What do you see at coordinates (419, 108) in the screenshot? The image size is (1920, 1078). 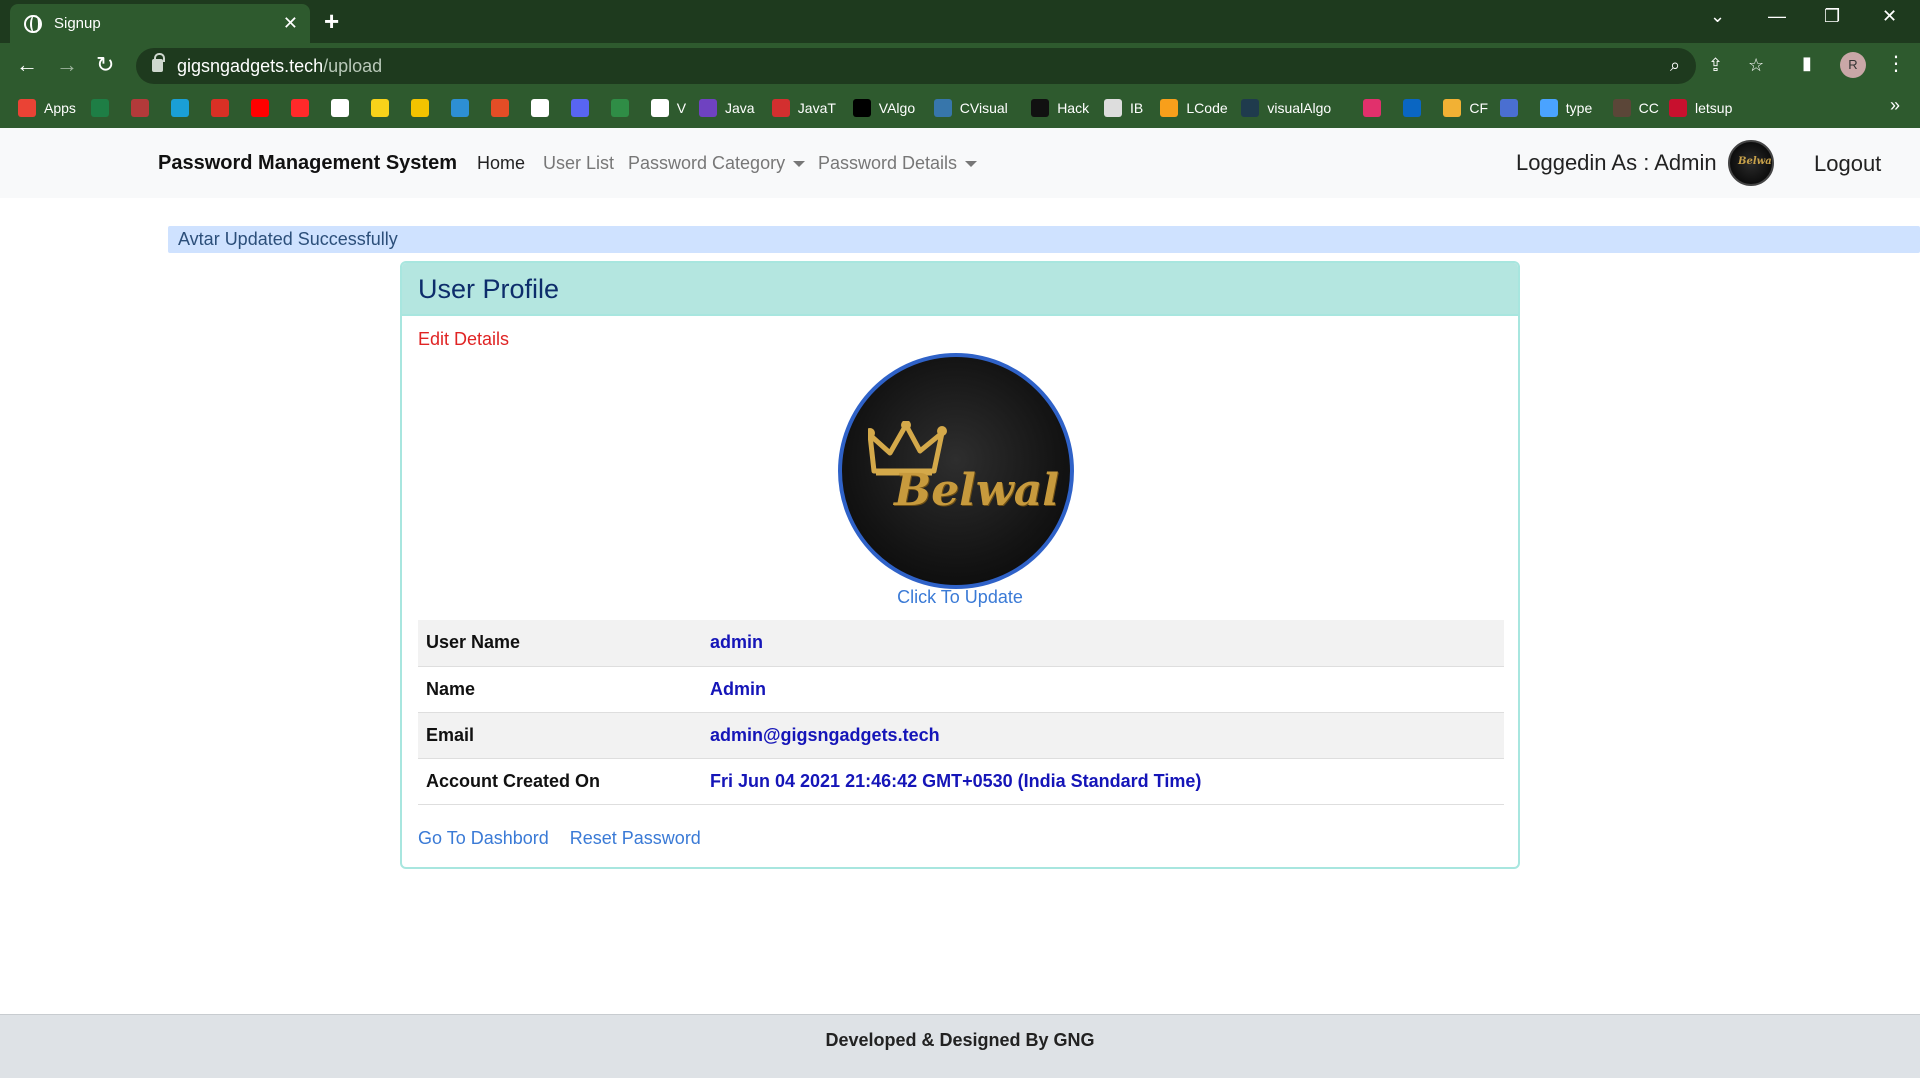 I see `bookmark-p-yellow` at bounding box center [419, 108].